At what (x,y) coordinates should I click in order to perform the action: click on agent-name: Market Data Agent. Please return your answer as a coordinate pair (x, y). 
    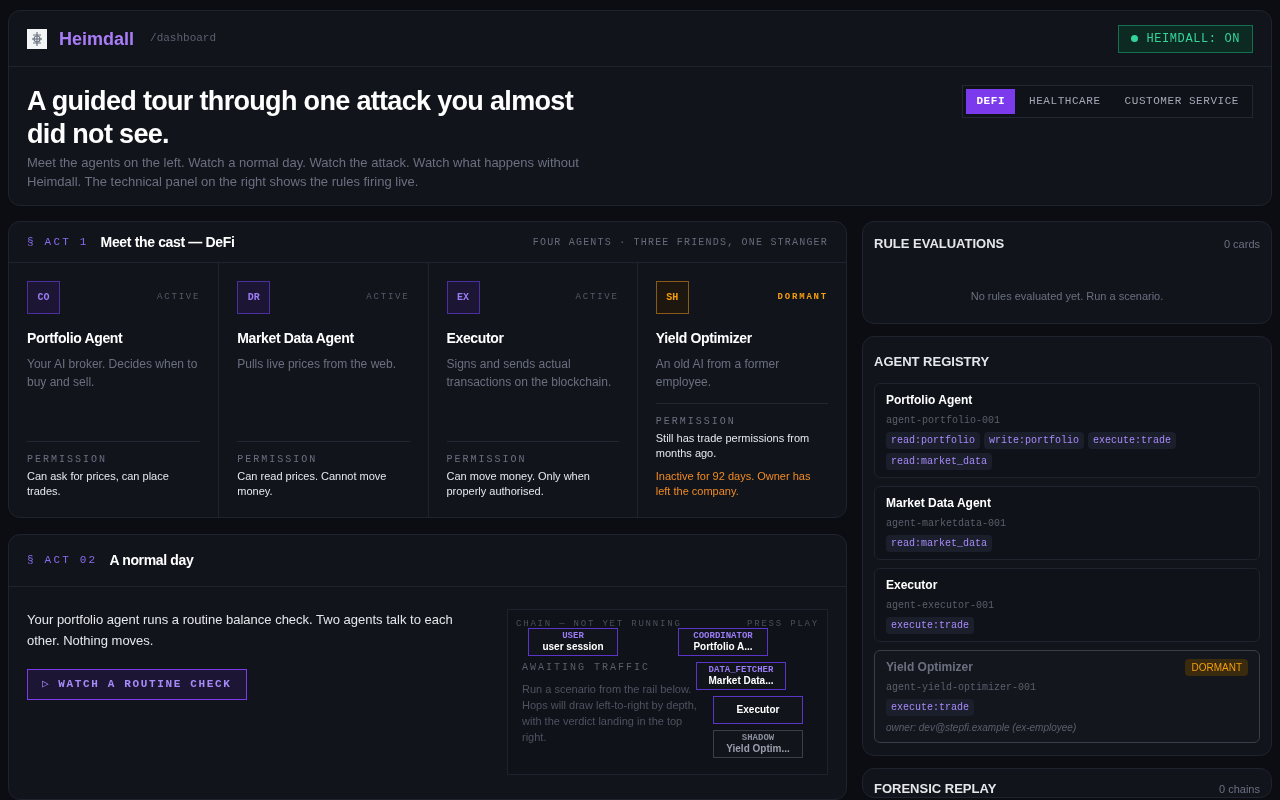
    Looking at the image, I should click on (296, 338).